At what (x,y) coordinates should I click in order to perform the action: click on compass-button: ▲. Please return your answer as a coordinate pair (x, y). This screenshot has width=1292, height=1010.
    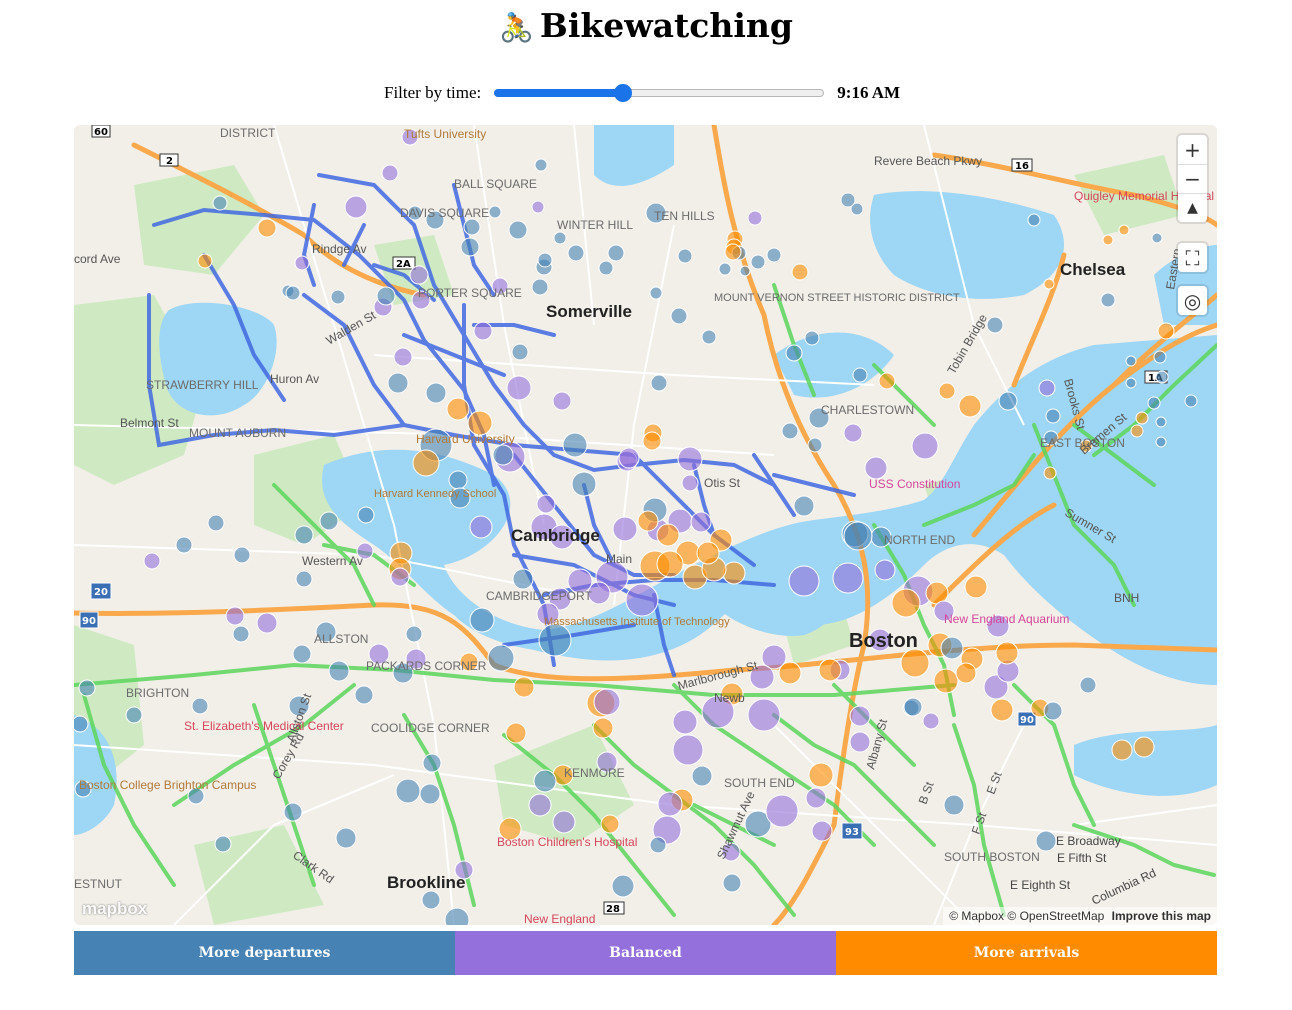
    Looking at the image, I should click on (1192, 207).